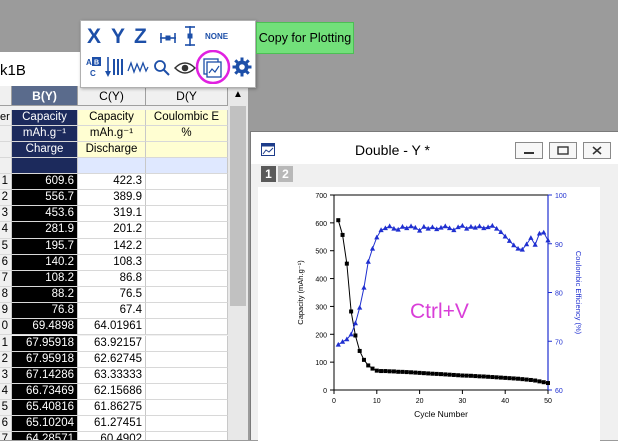 This screenshot has width=618, height=441. Describe the element at coordinates (112, 96) in the screenshot. I see `column-header-c: C(Y)` at that location.